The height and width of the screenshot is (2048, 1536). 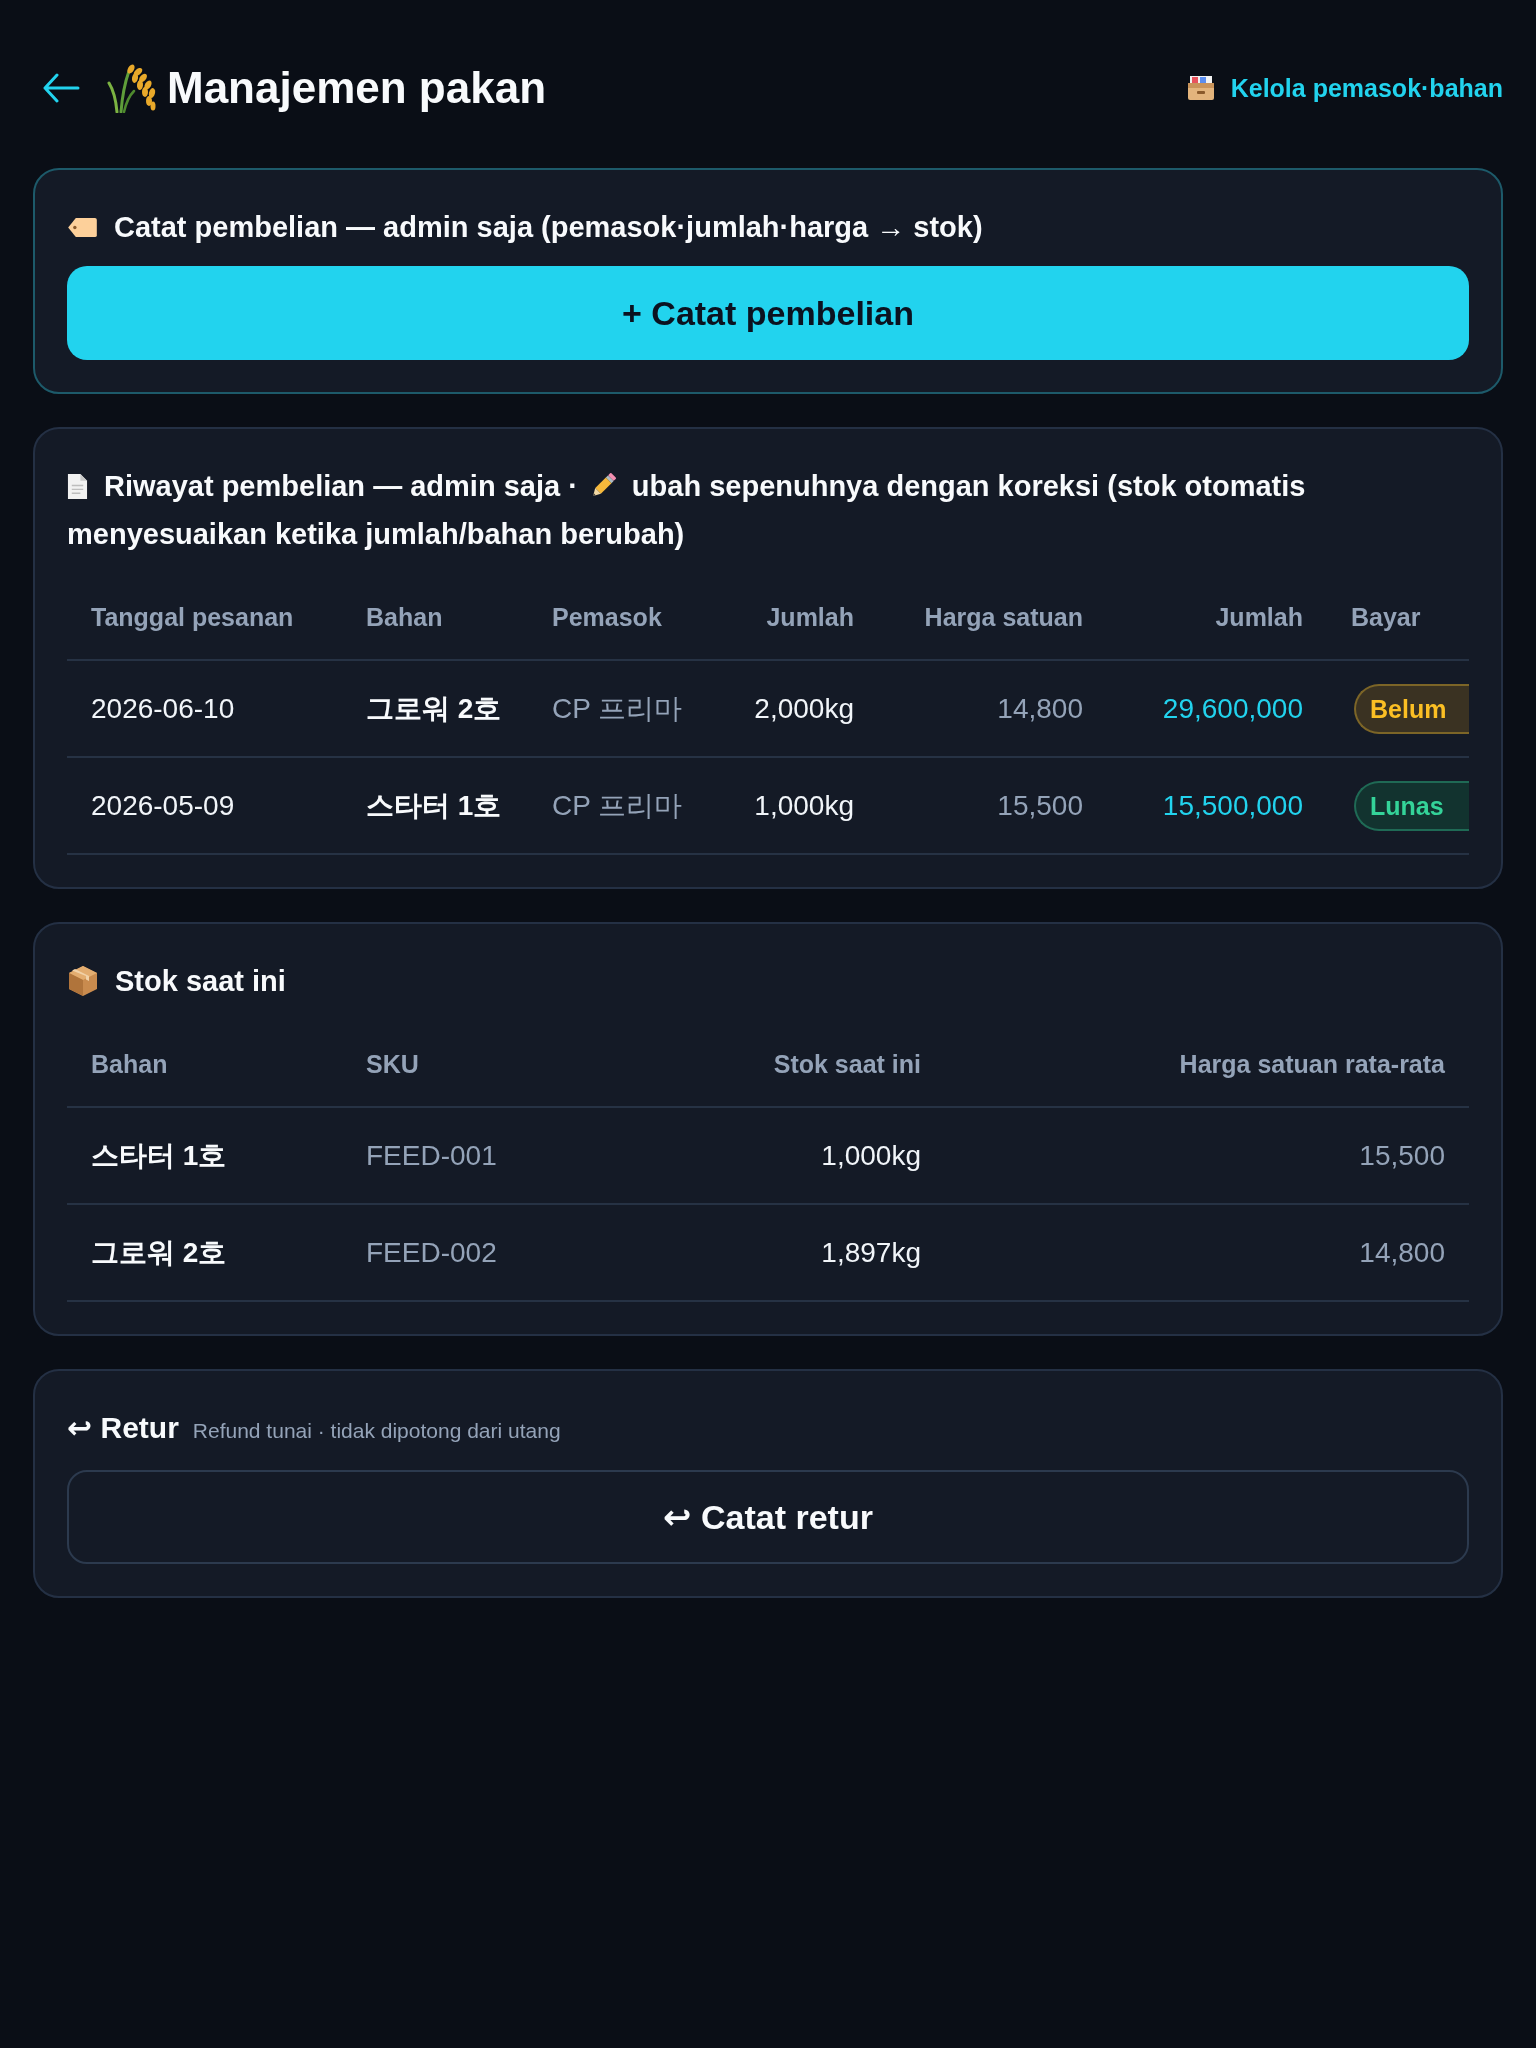 What do you see at coordinates (200, 981) in the screenshot?
I see `section-title: Stok saat ini` at bounding box center [200, 981].